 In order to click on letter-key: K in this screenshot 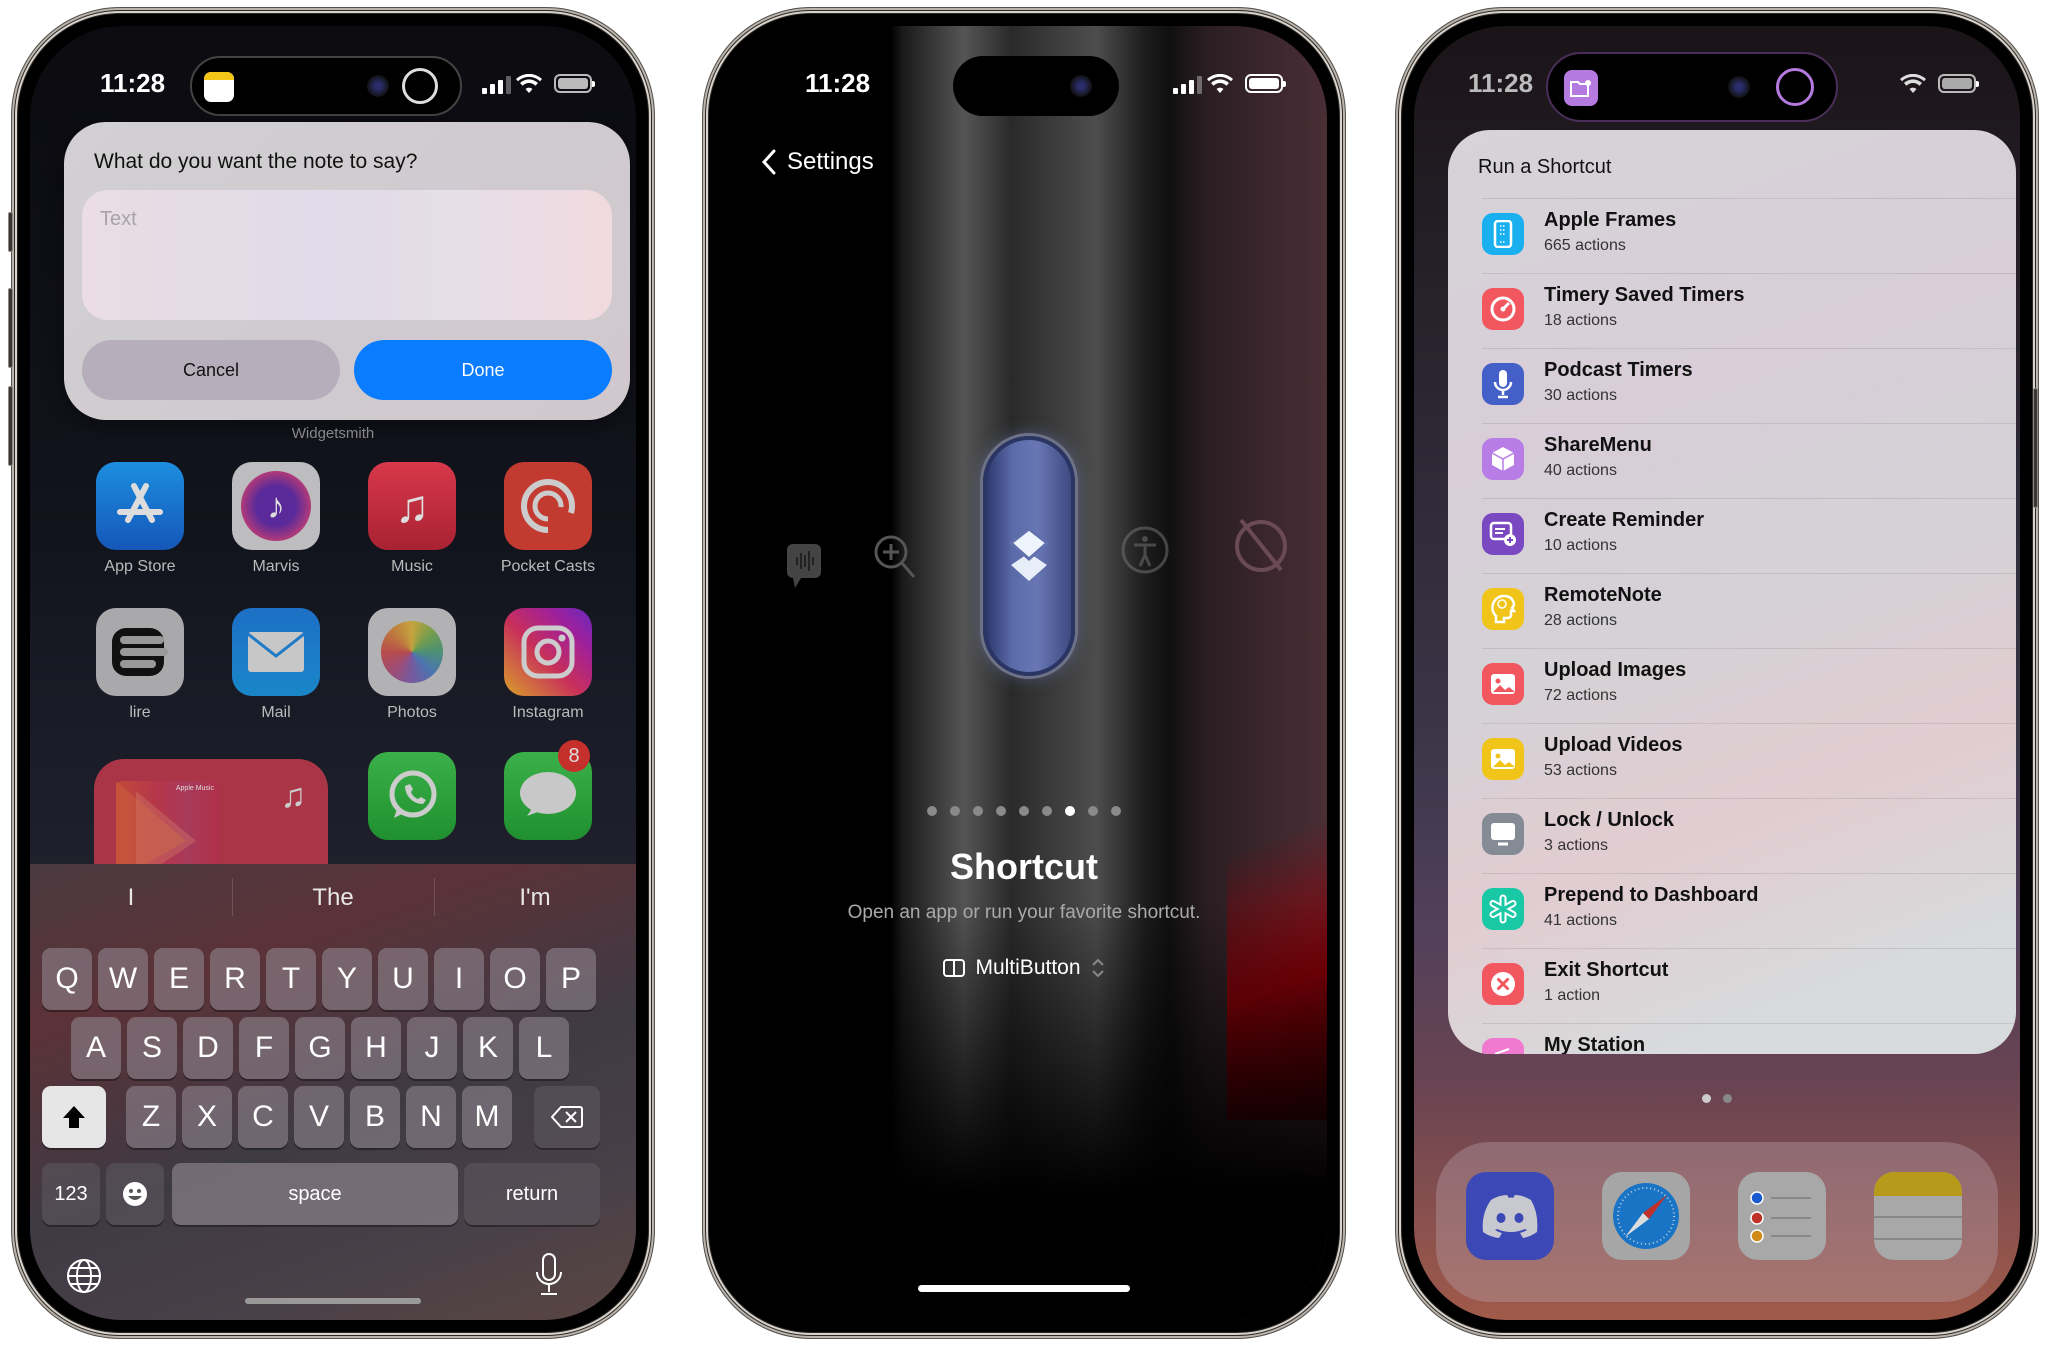, I will do `click(488, 1048)`.